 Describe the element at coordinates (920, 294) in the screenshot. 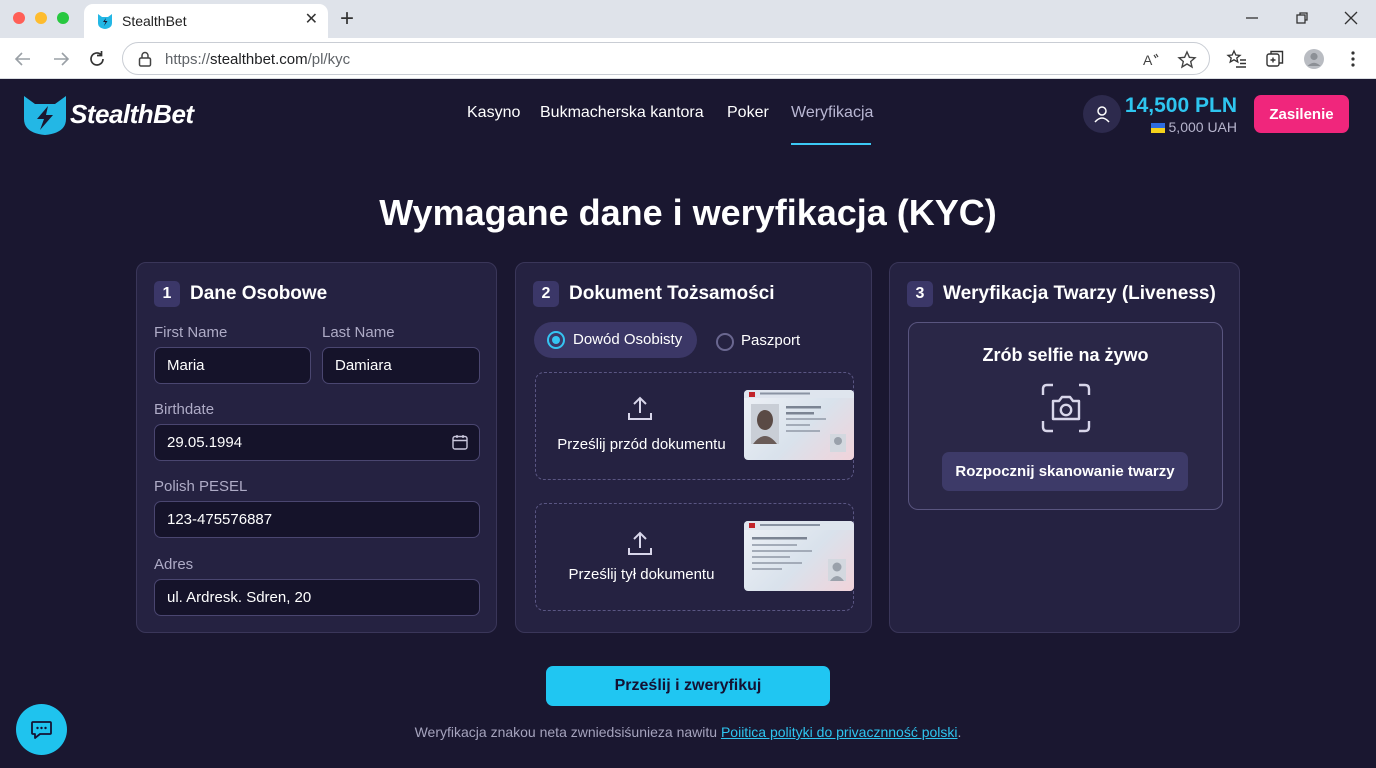

I see `step-badge: 3` at that location.